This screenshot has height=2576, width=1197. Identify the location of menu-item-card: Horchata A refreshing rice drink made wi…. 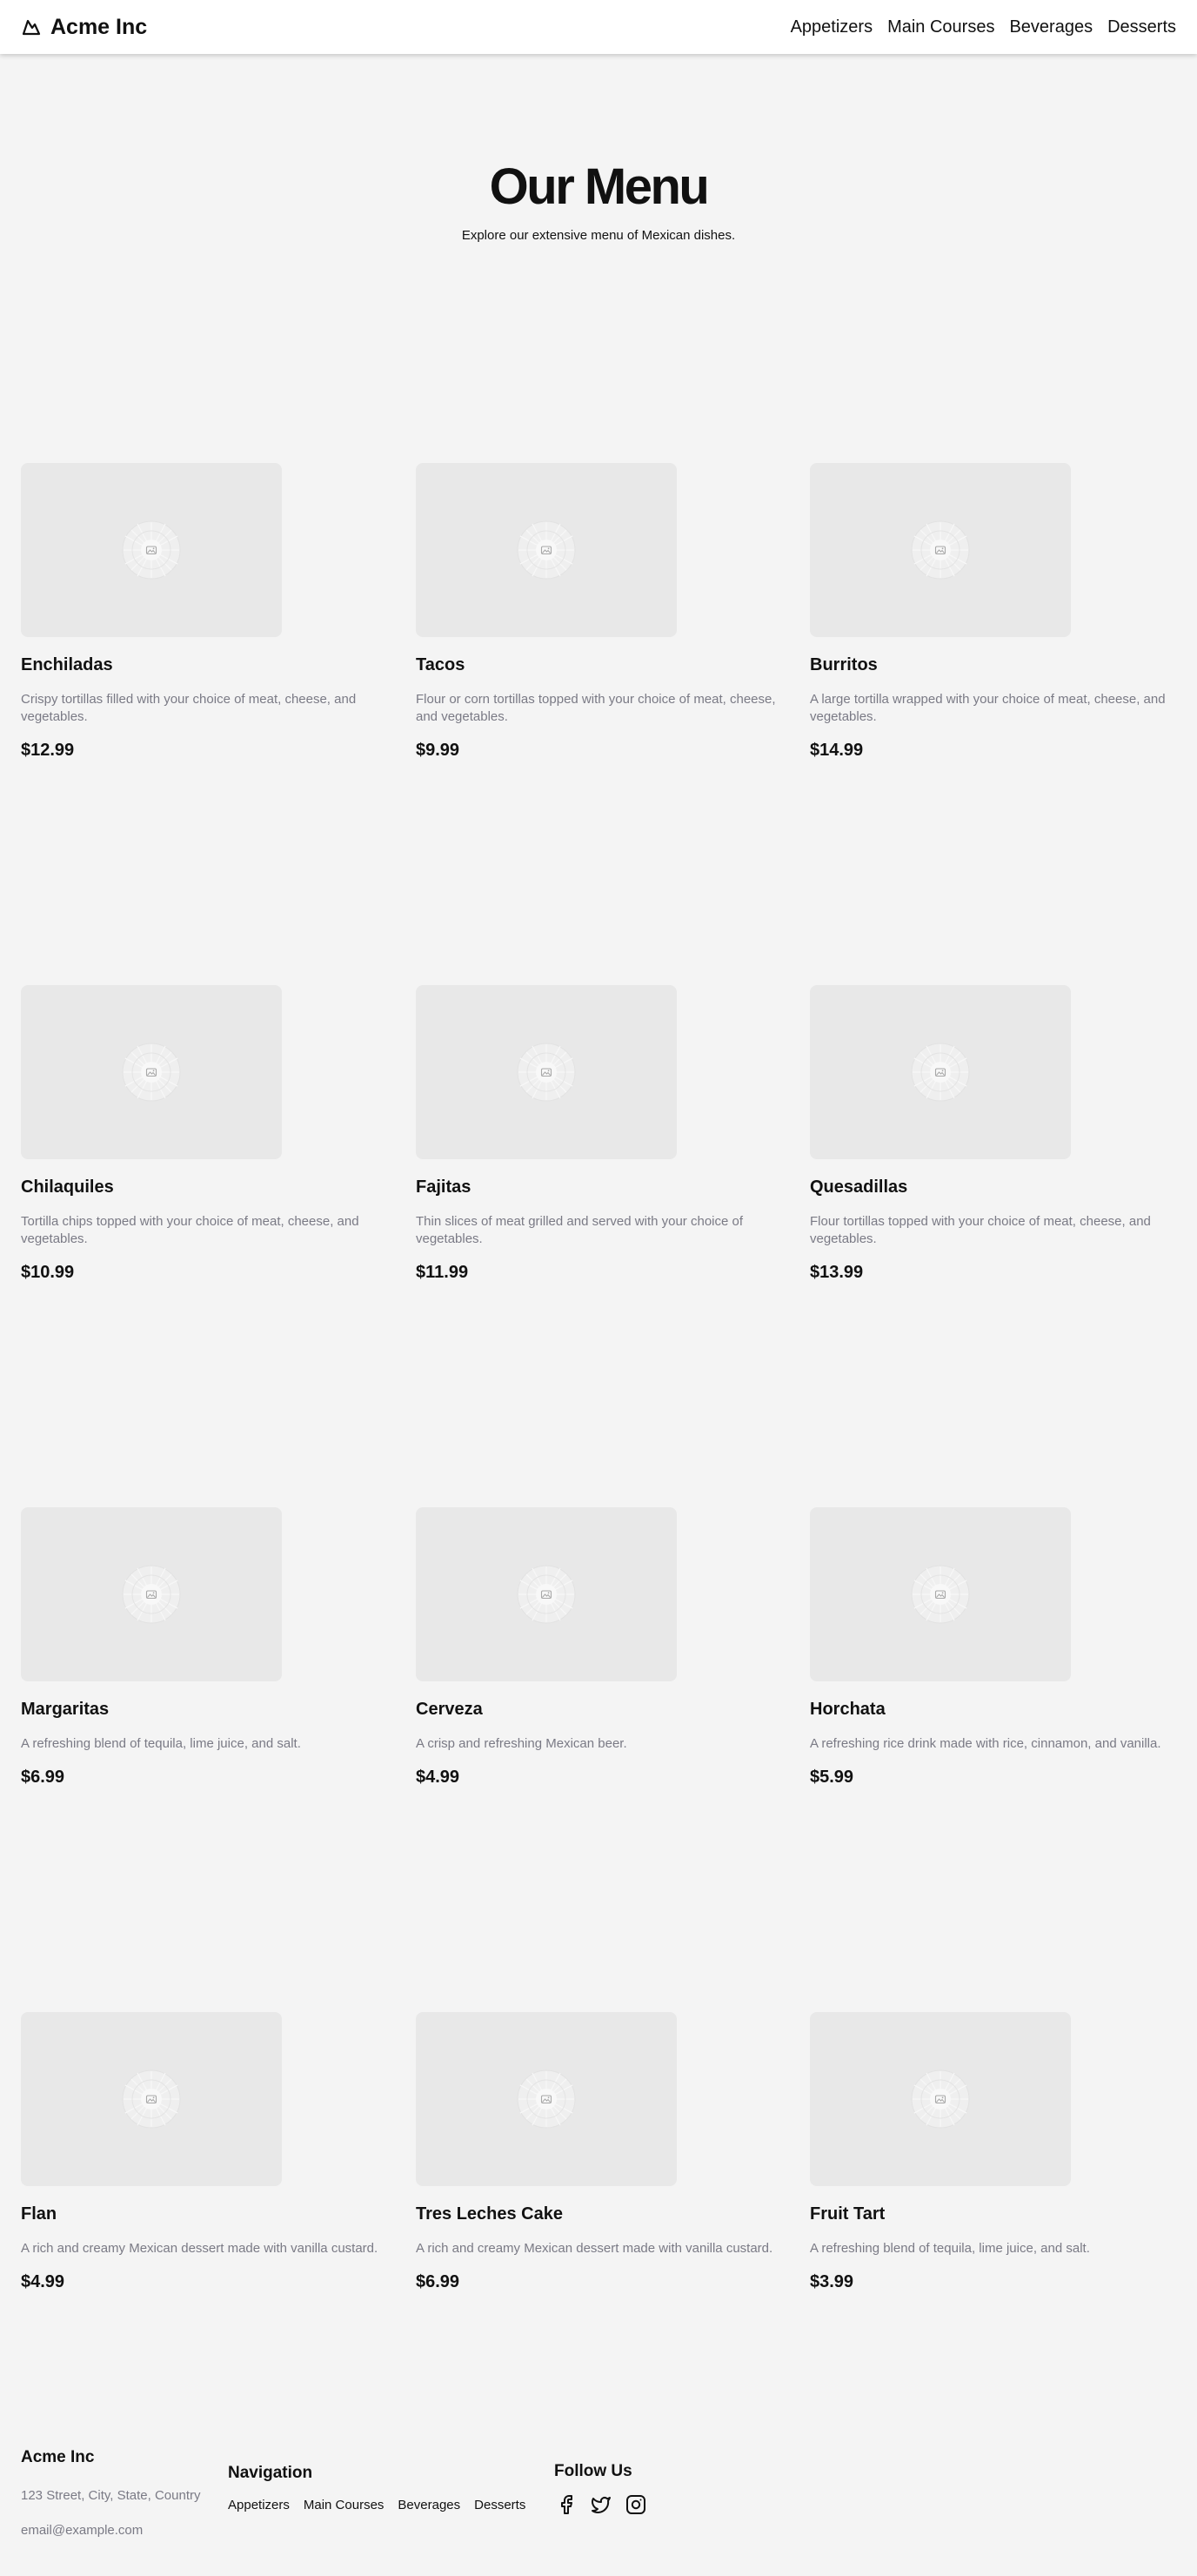
(997, 1648).